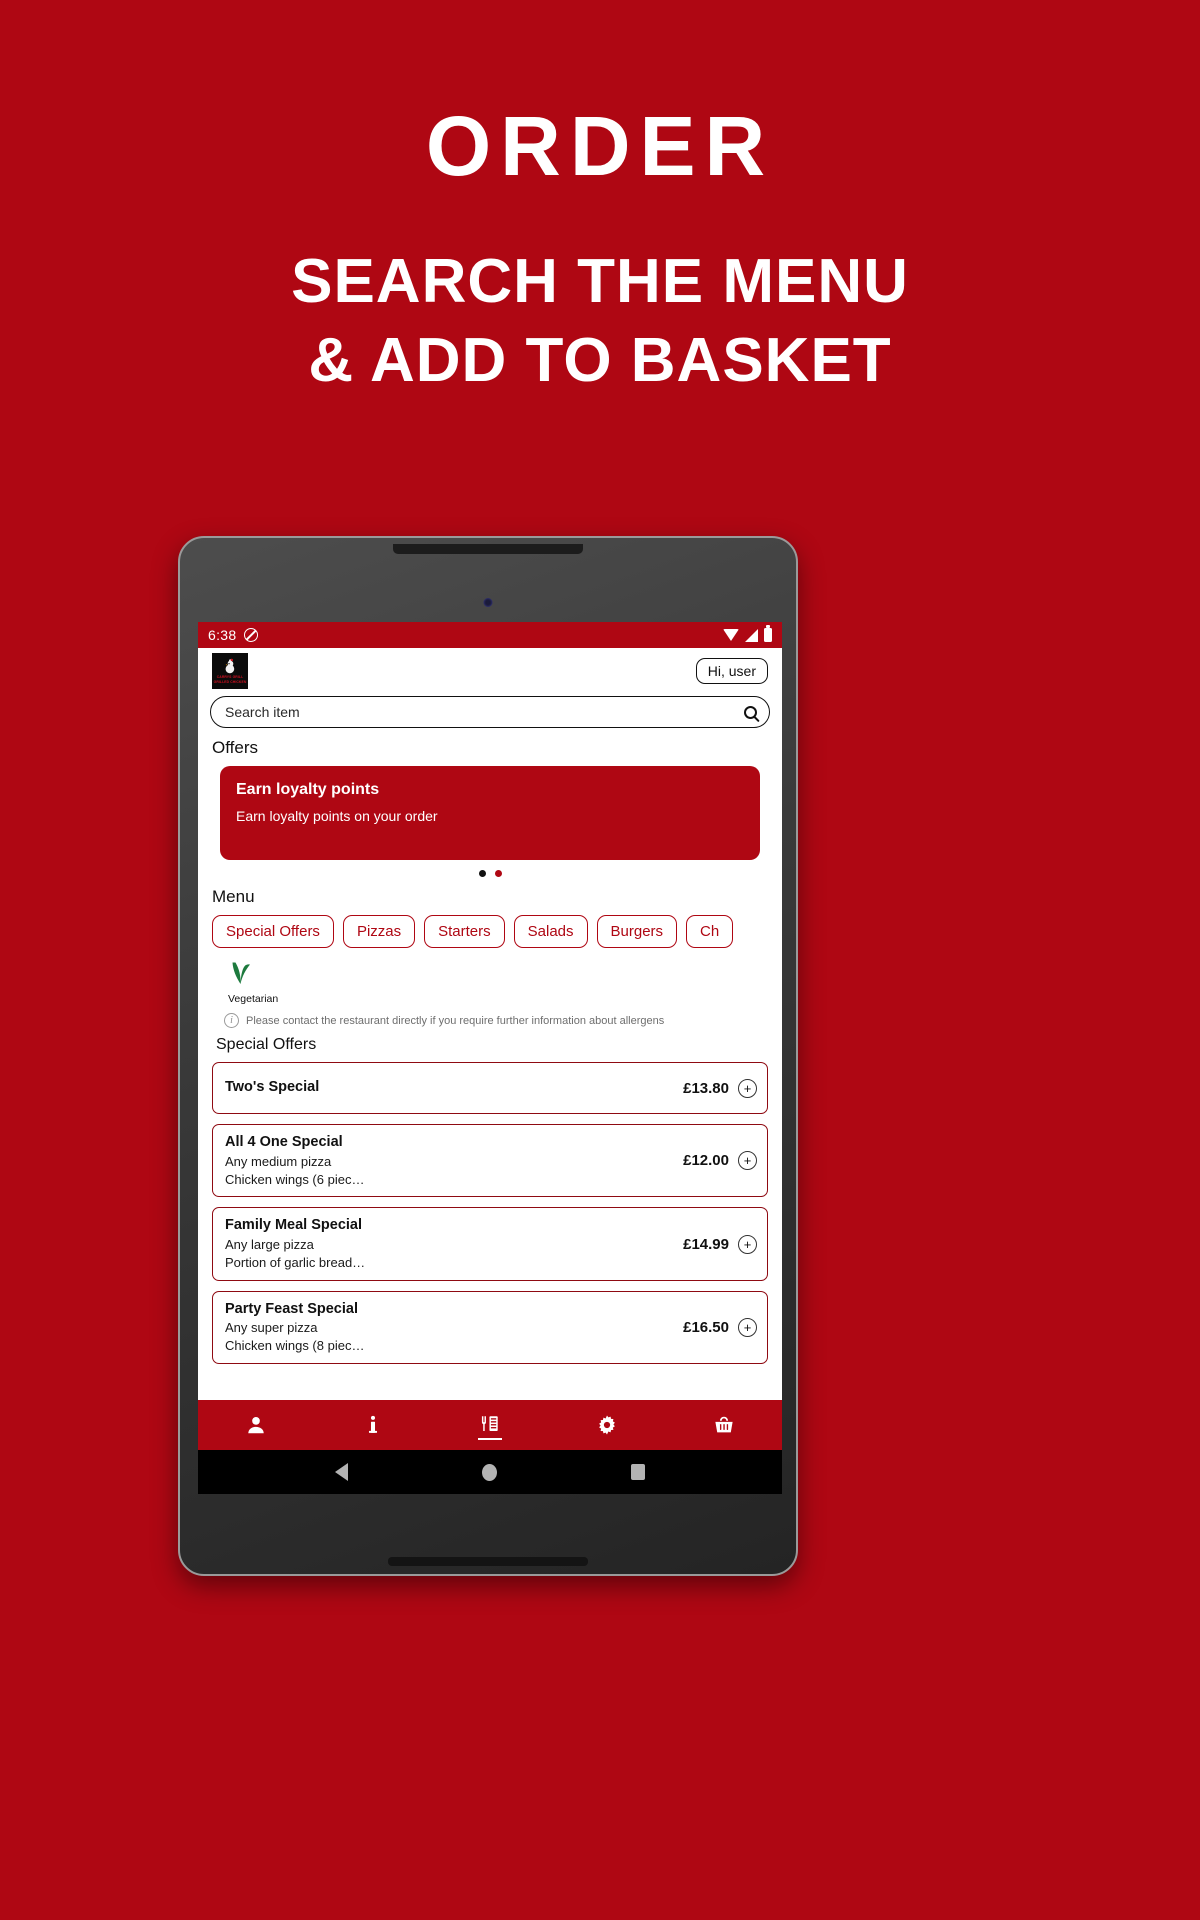 This screenshot has height=1920, width=1200. What do you see at coordinates (637, 931) in the screenshot?
I see `category-chip-burgers: Burgers` at bounding box center [637, 931].